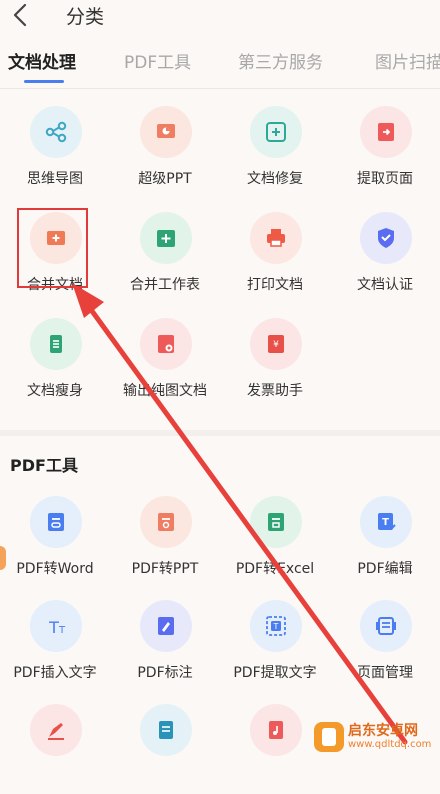 This screenshot has height=794, width=440. Describe the element at coordinates (275, 391) in the screenshot. I see `tool-label: 发票助手` at that location.